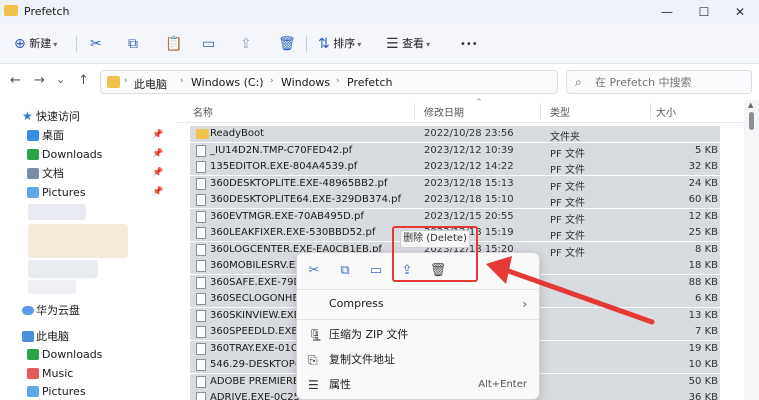 The image size is (759, 400). What do you see at coordinates (469, 44) in the screenshot?
I see `more-options-icon: •••` at bounding box center [469, 44].